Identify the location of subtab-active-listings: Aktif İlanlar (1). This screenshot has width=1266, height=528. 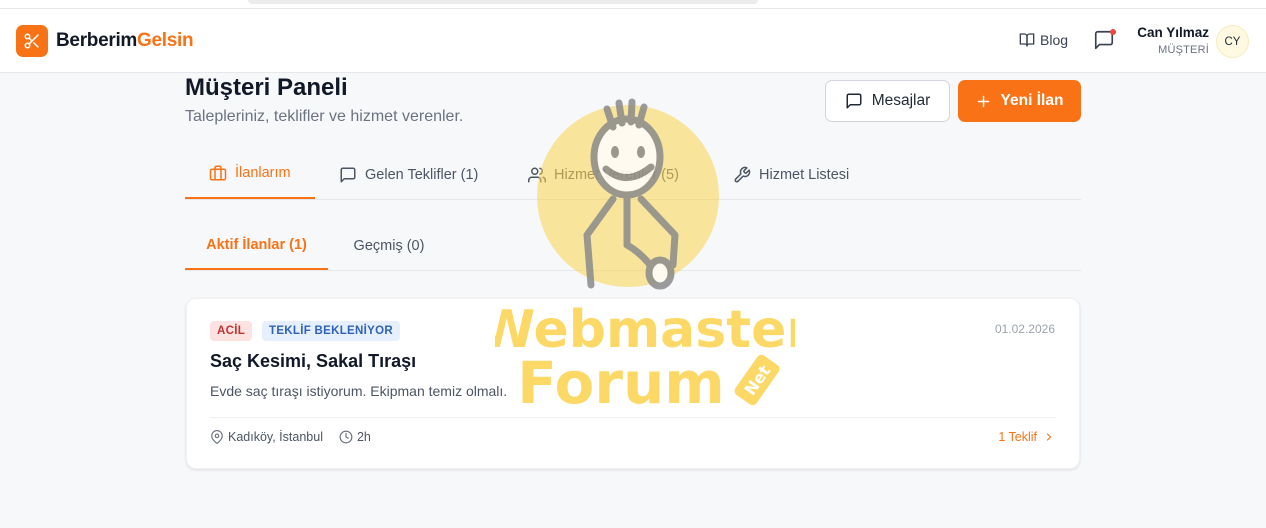
(256, 246).